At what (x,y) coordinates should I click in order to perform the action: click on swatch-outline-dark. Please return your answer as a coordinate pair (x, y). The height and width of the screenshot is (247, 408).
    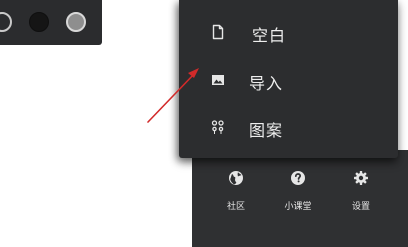
    Looking at the image, I should click on (6, 22).